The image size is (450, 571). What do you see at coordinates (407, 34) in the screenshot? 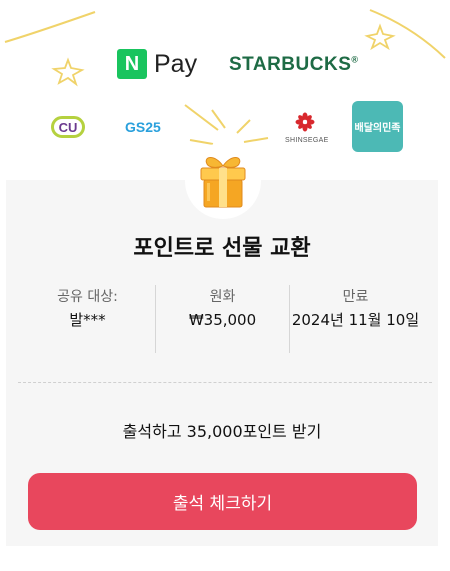
I see `swoosh-line-right` at bounding box center [407, 34].